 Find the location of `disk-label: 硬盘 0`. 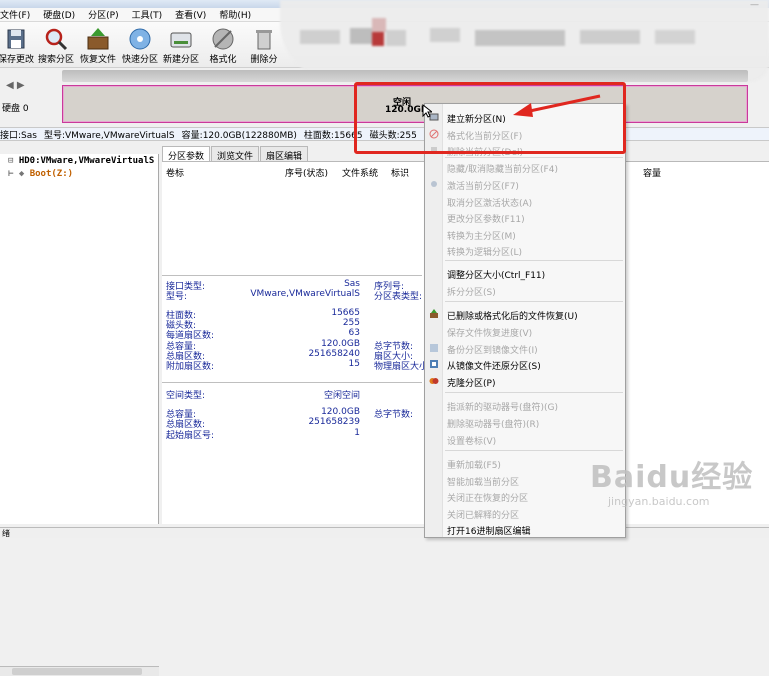

disk-label: 硬盘 0 is located at coordinates (15, 109).